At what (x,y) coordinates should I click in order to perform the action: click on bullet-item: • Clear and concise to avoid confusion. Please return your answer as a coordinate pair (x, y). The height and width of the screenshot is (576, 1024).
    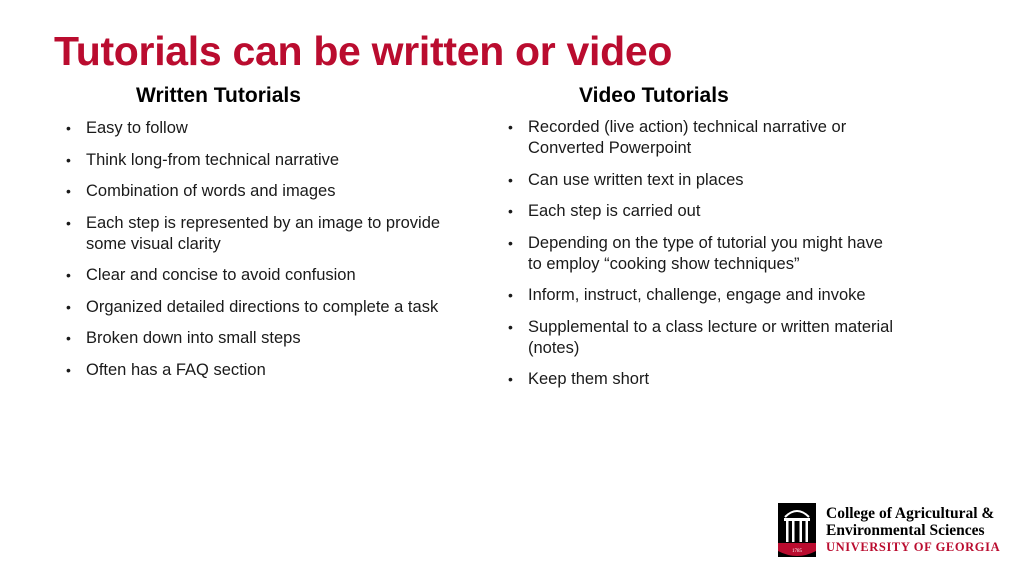
    Looking at the image, I should click on (254, 275).